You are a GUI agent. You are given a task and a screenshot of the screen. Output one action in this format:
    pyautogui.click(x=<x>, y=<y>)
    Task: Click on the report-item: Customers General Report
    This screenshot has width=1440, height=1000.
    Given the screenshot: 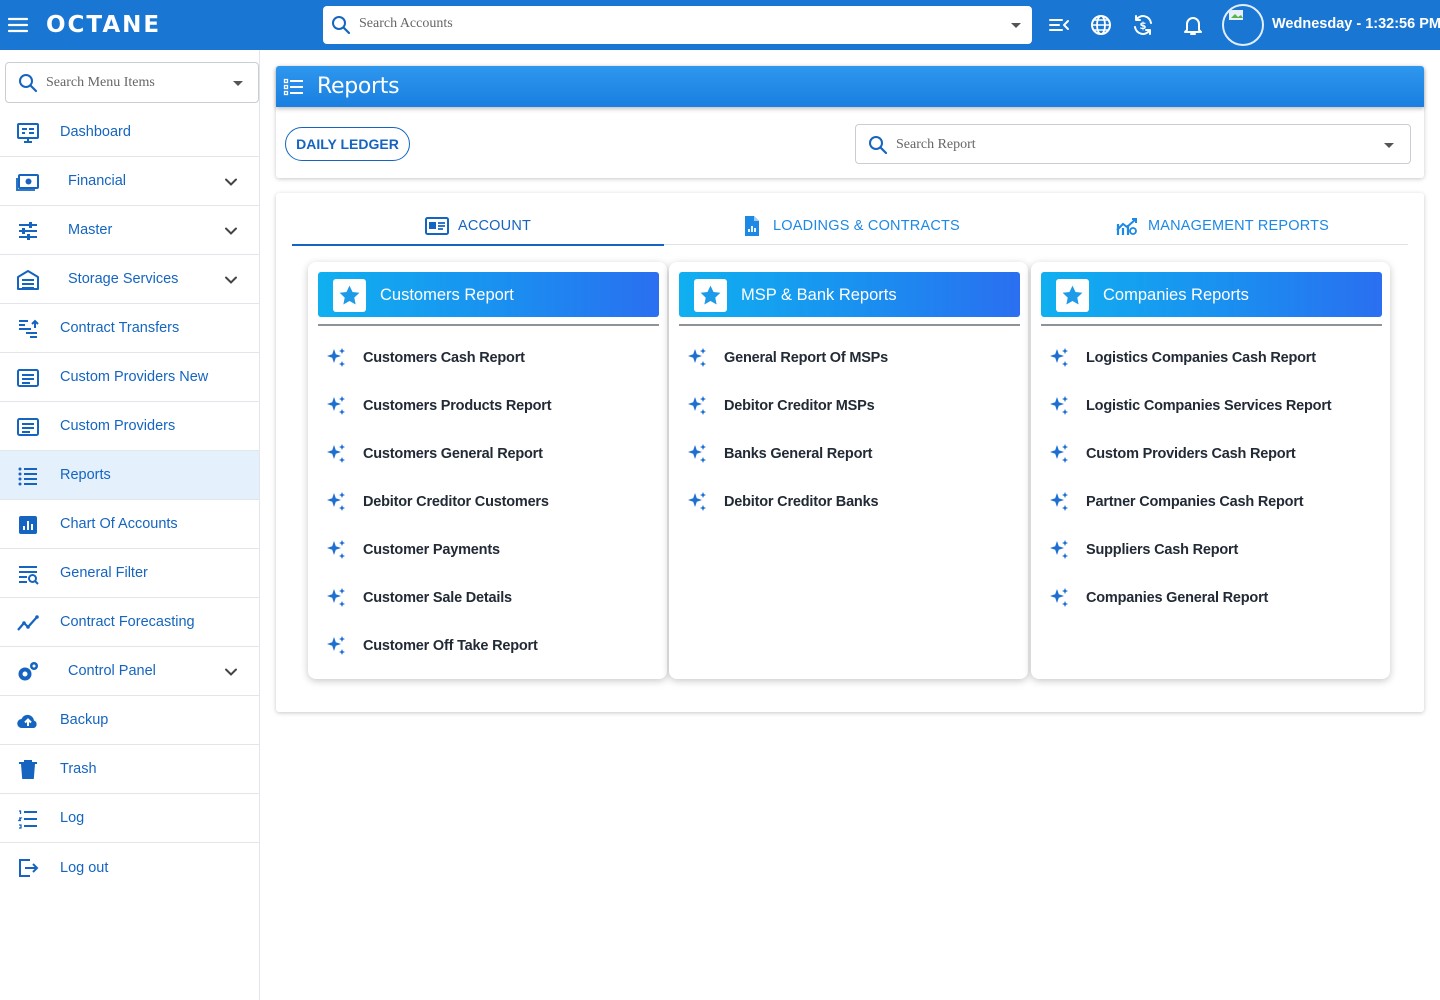 What is the action you would take?
    pyautogui.click(x=488, y=454)
    